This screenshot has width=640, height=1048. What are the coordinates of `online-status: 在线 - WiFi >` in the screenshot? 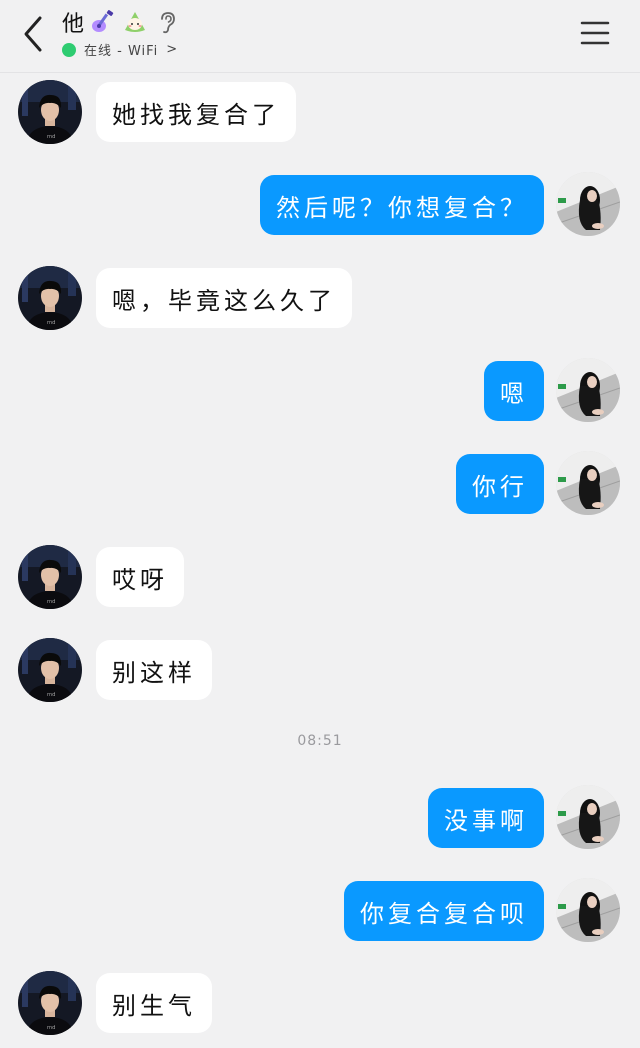 It's located at (120, 49).